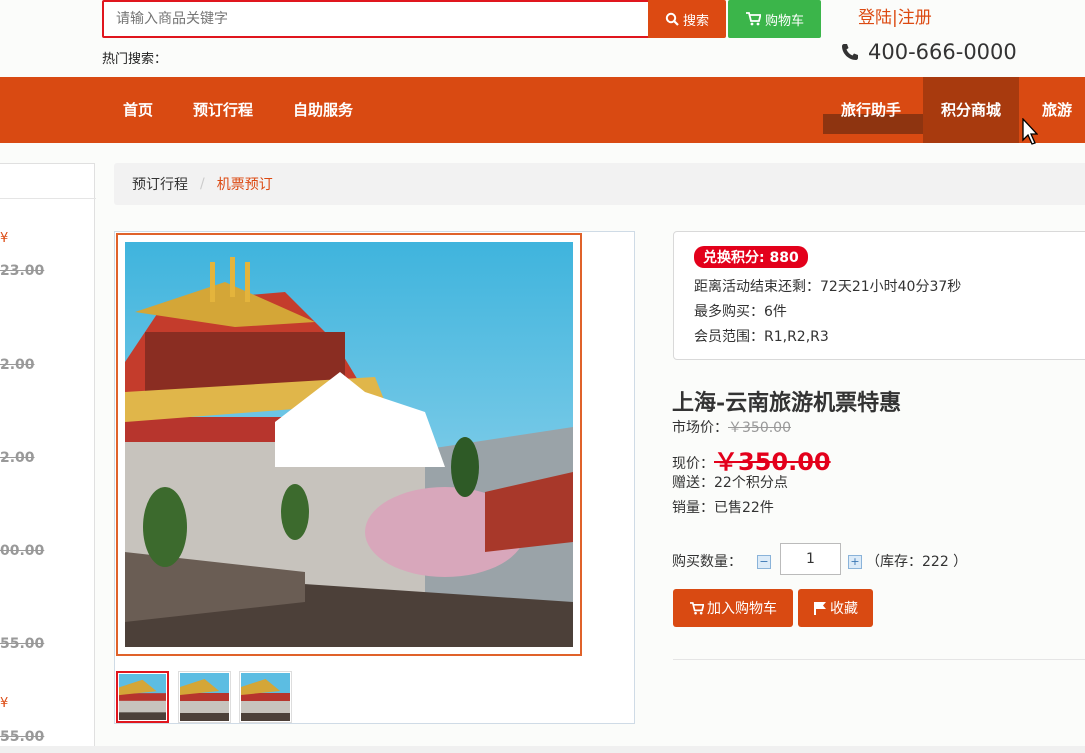 This screenshot has width=1085, height=753. Describe the element at coordinates (917, 562) in the screenshot. I see `stock-text: （库存：222 ）` at that location.